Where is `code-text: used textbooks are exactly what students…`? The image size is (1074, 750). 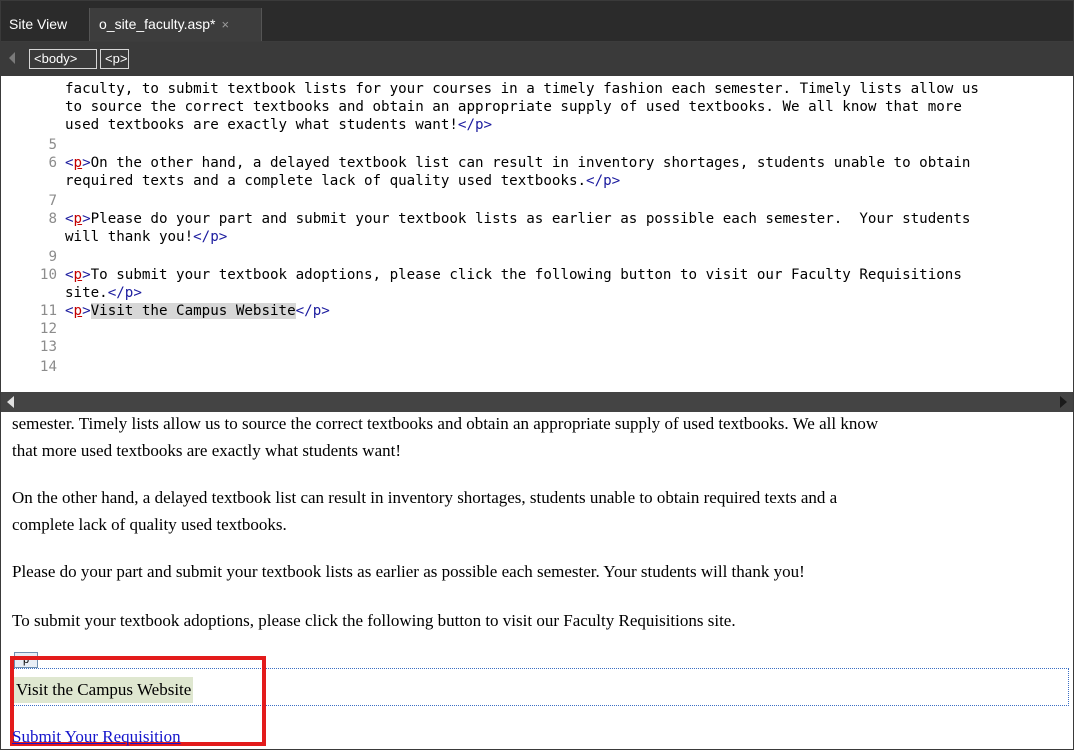 code-text: used textbooks are exactly what students… is located at coordinates (261, 125).